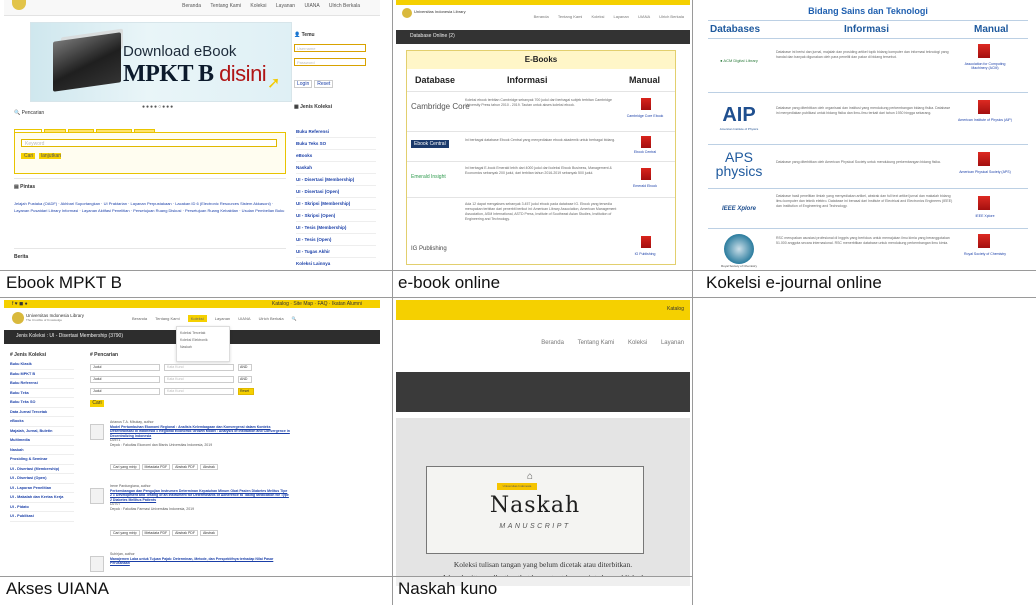  Describe the element at coordinates (645, 254) in the screenshot. I see `manual-link: IG Publishing` at that location.